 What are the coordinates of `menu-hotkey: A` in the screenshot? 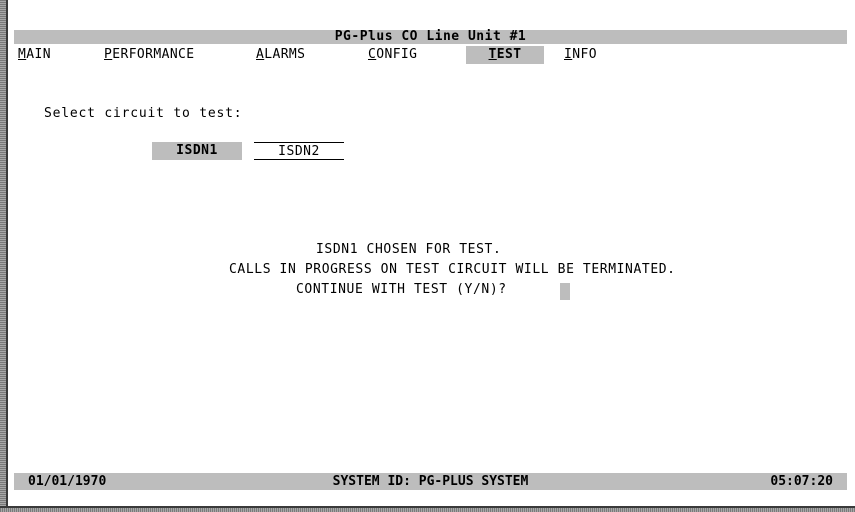 It's located at (260, 54).